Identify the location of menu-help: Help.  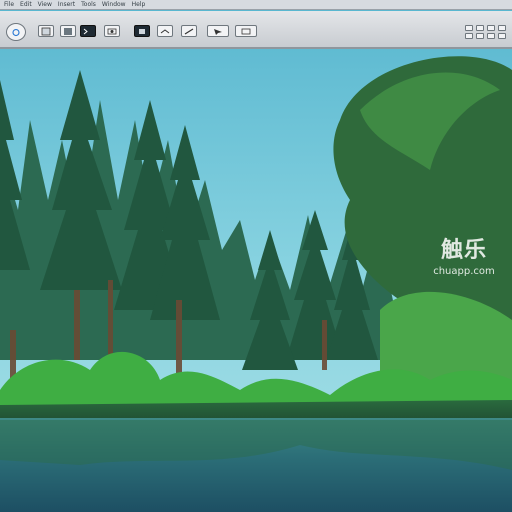
(139, 4).